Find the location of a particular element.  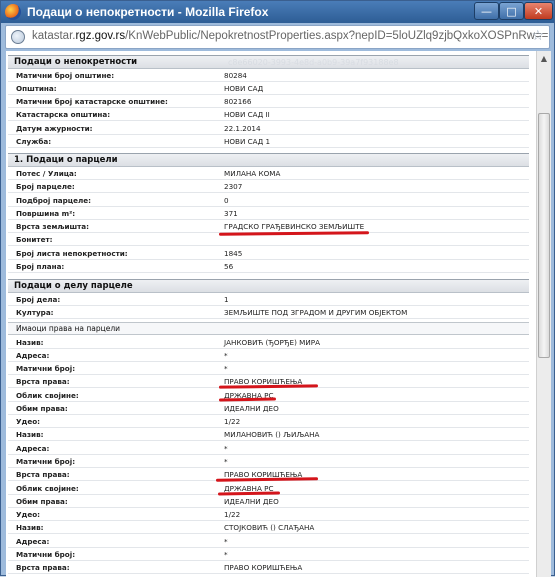

row-label: Број листа непокретности: is located at coordinates (72, 253).